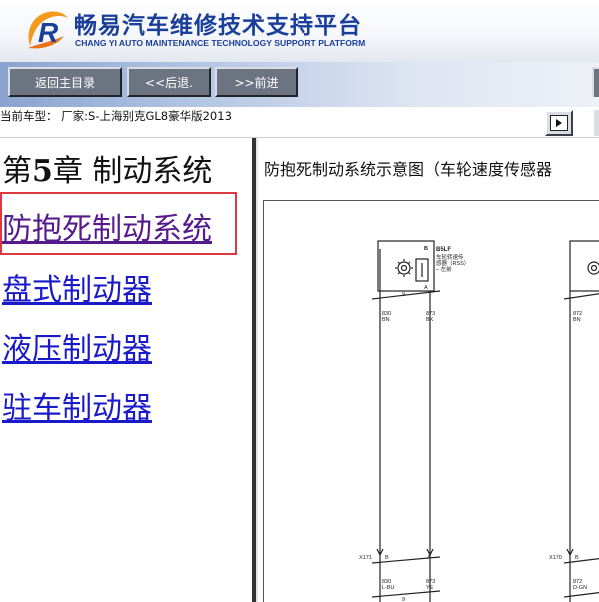  Describe the element at coordinates (443, 250) in the screenshot. I see `svg-text: B5LF` at that location.